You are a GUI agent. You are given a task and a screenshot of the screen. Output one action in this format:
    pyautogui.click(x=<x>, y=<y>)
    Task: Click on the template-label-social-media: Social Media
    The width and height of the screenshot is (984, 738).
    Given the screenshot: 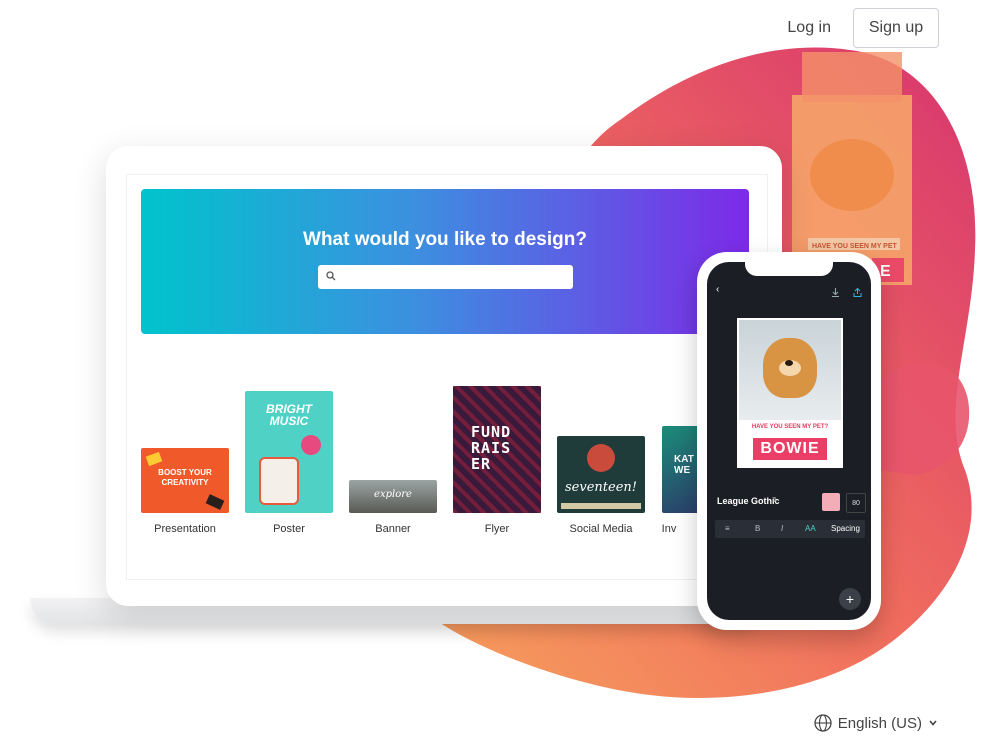 What is the action you would take?
    pyautogui.click(x=601, y=529)
    